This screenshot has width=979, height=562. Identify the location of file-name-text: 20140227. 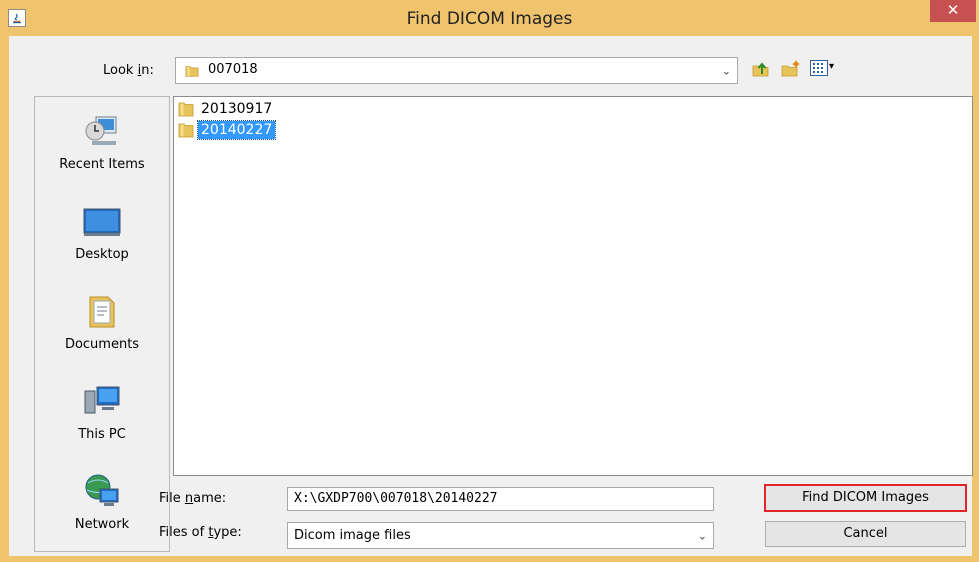
(236, 130).